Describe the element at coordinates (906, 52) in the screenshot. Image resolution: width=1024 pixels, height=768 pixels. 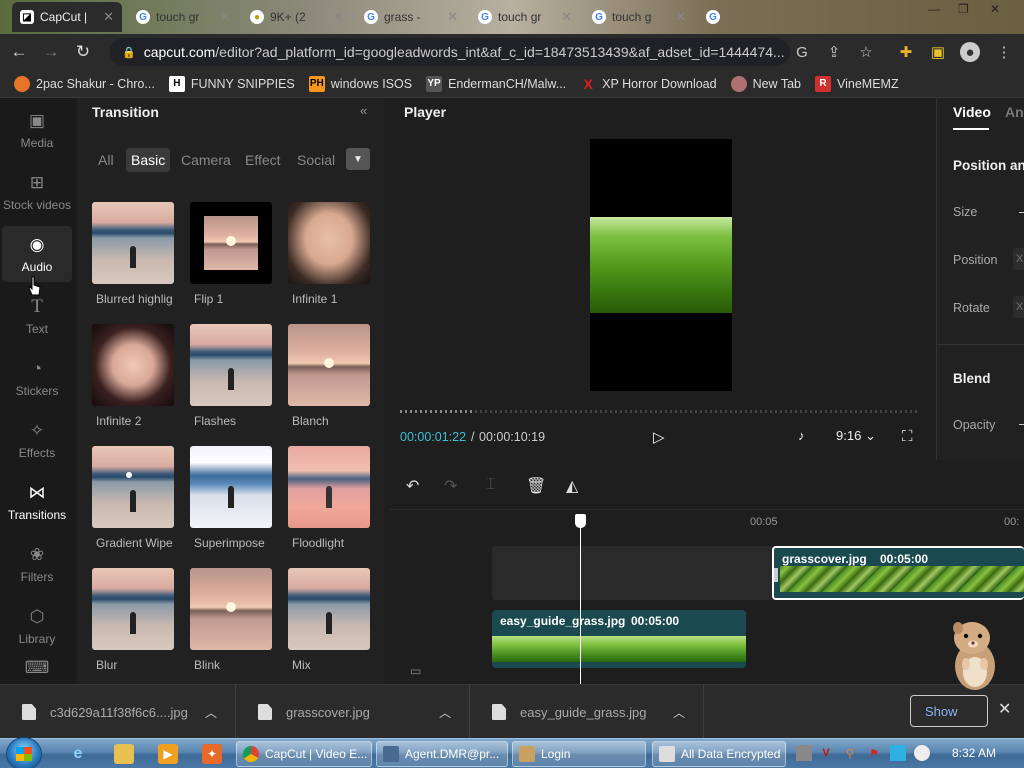
I see `extensions-icon: ✚` at that location.